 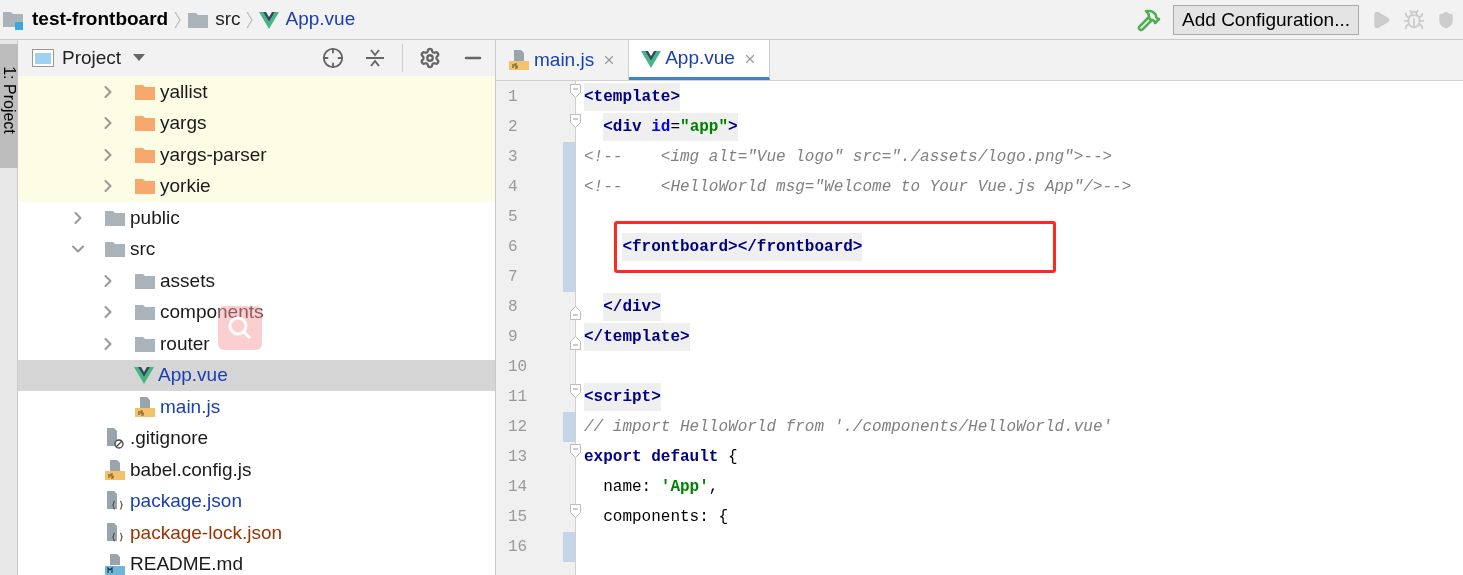 What do you see at coordinates (190, 406) in the screenshot?
I see `file-name: main.js` at bounding box center [190, 406].